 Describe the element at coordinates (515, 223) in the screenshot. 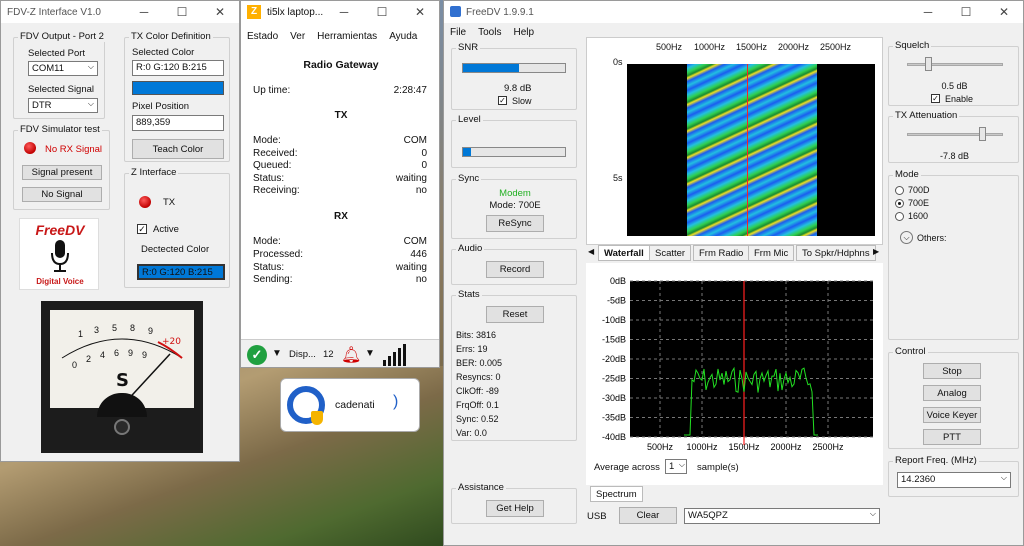

I see `resync-button: ReSync` at that location.